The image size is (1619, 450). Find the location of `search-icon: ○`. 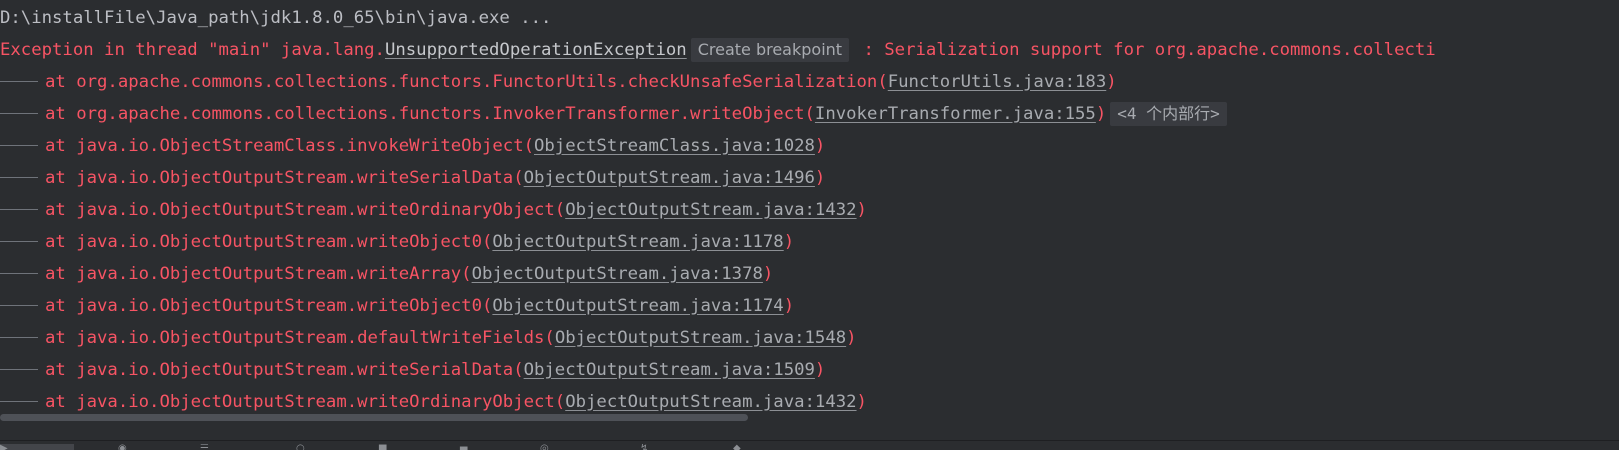

search-icon: ○ is located at coordinates (302, 447).